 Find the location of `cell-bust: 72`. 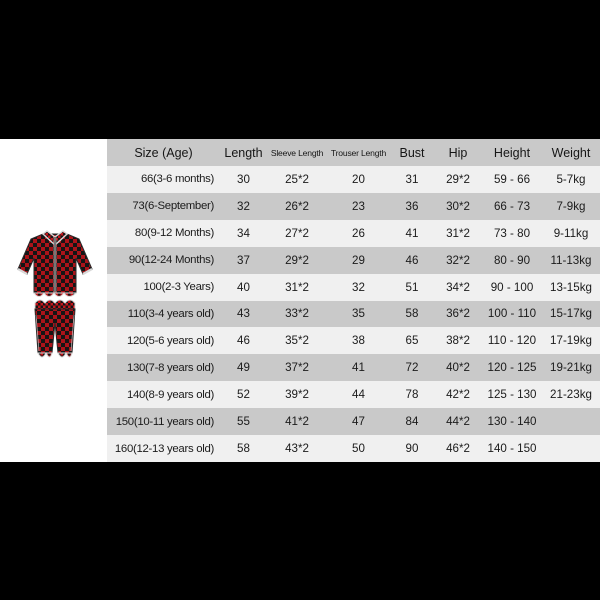

cell-bust: 72 is located at coordinates (412, 368).